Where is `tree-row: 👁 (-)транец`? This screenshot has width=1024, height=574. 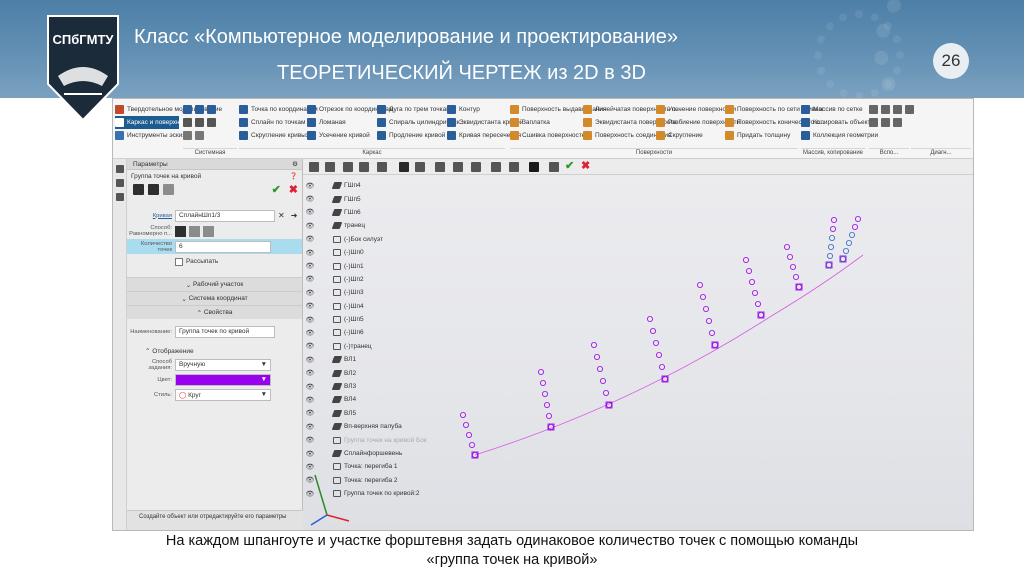 tree-row: 👁 (-)транец is located at coordinates (385, 346).